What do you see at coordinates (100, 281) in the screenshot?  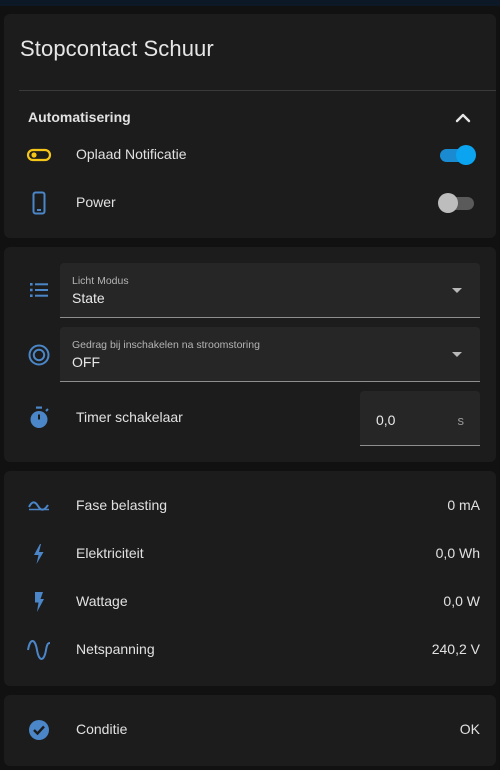 I see `select-label: Licht Modus` at bounding box center [100, 281].